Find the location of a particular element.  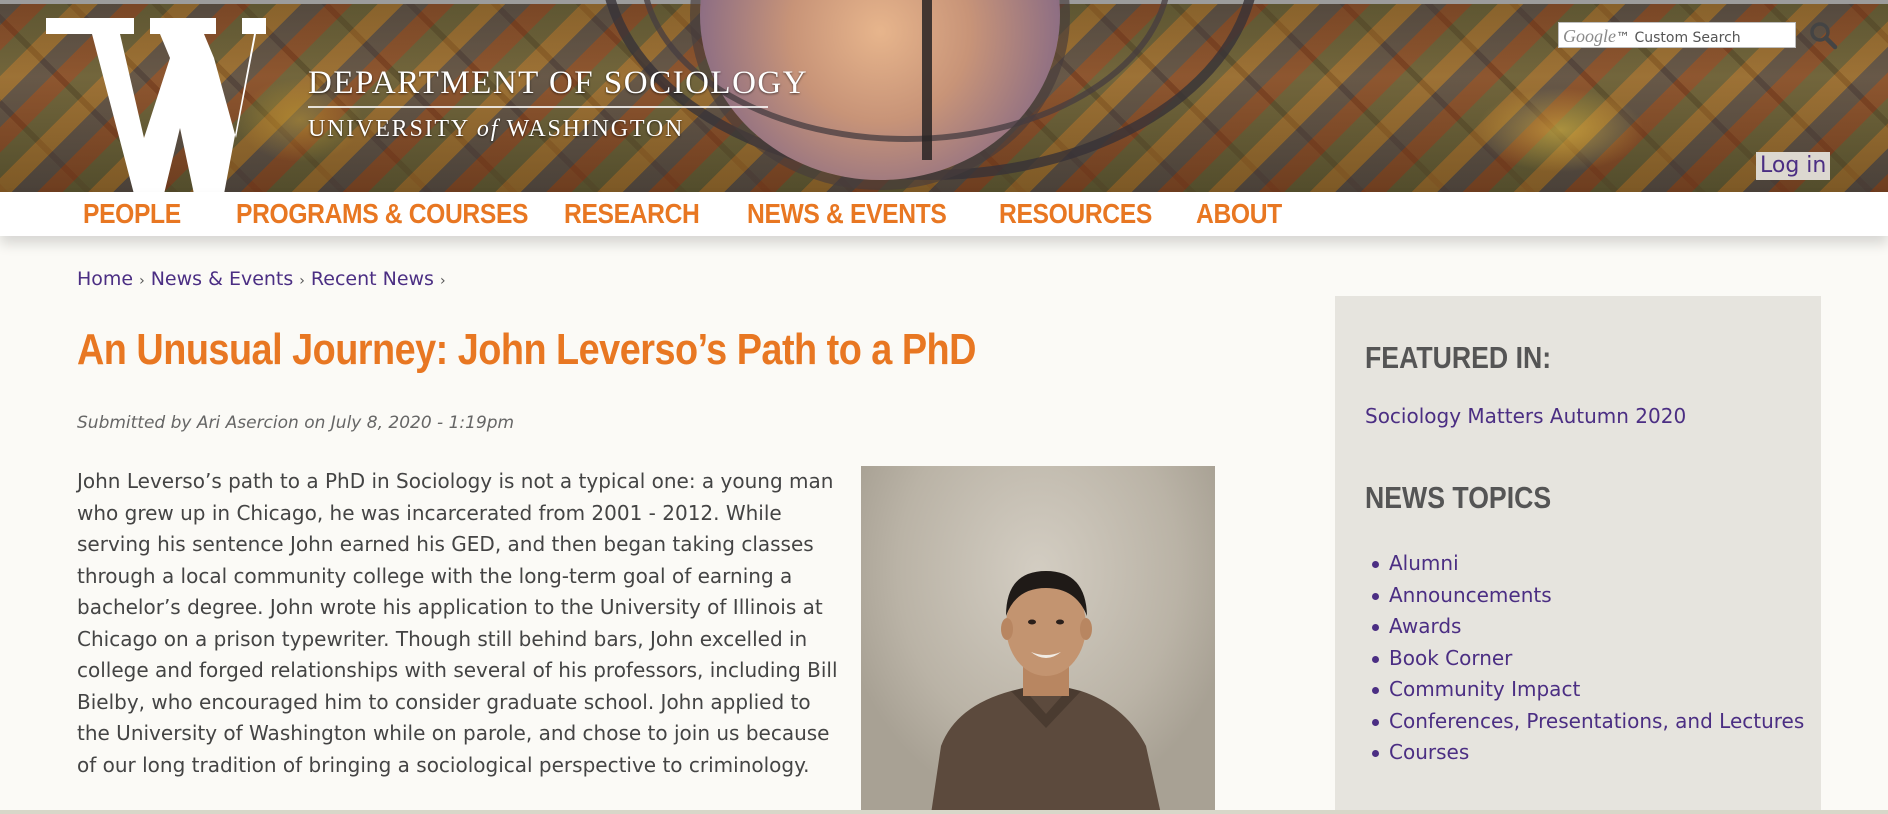

nav-resources: RESOURCES is located at coordinates (1075, 214).